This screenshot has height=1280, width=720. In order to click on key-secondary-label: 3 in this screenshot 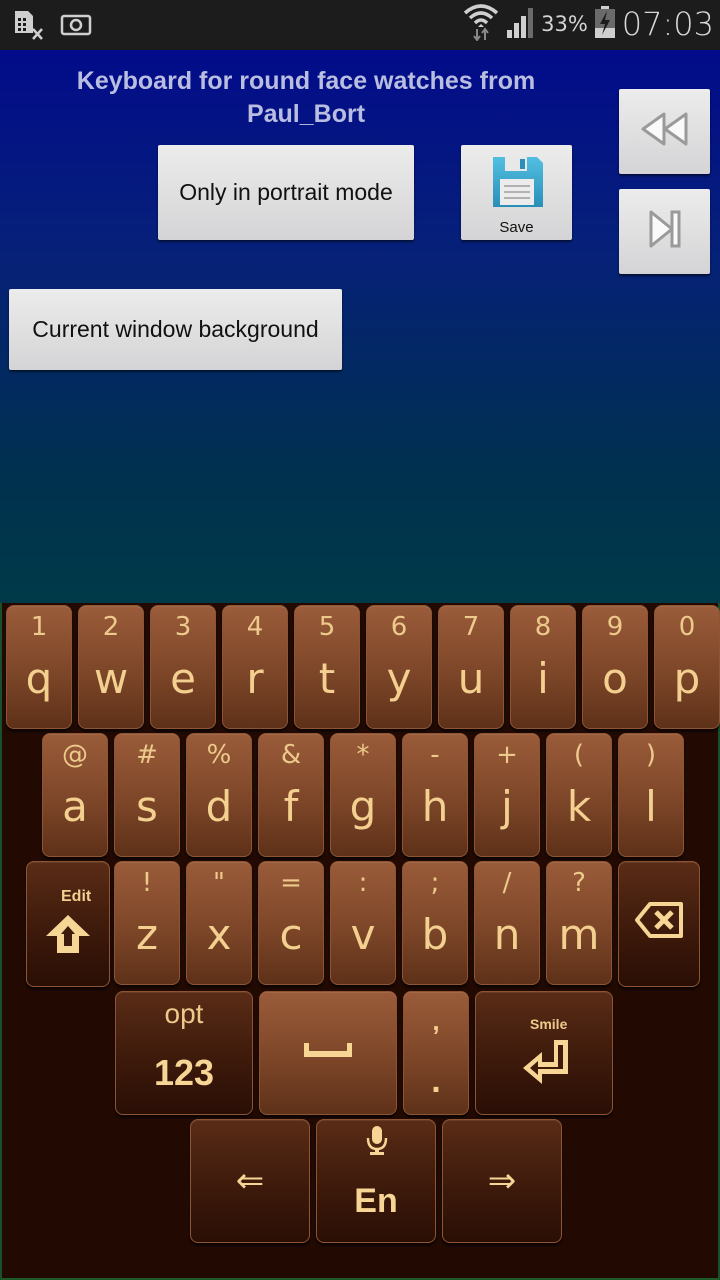, I will do `click(183, 627)`.